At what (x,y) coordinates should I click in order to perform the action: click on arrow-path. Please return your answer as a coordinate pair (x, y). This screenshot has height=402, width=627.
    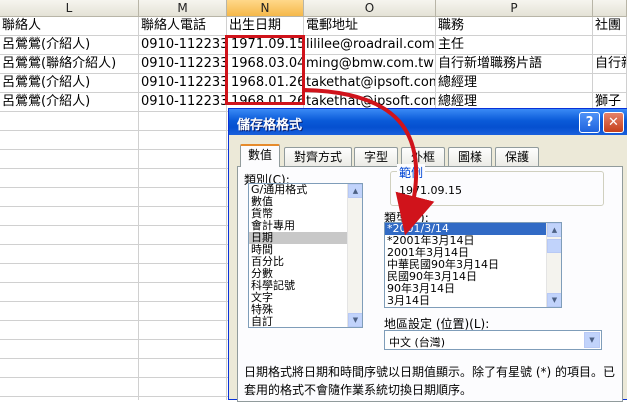
    Looking at the image, I should click on (369, 162).